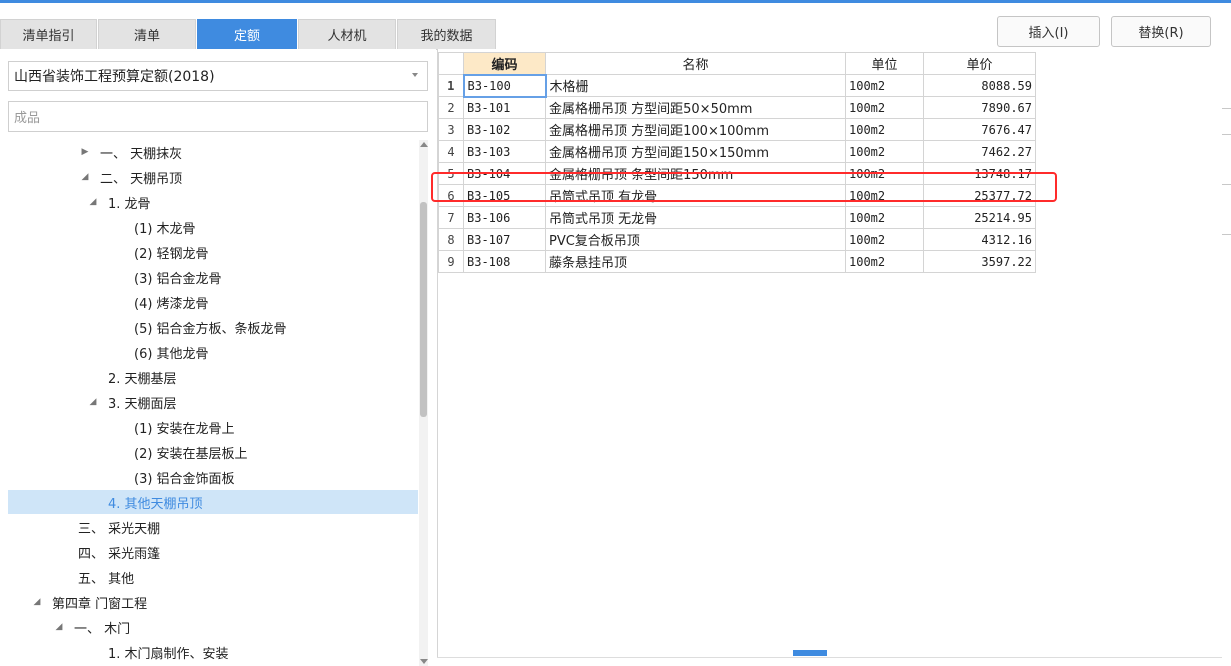  What do you see at coordinates (695, 151) in the screenshot?
I see `name-cell: 金属格栅吊顶 方型间距150×150mm` at bounding box center [695, 151].